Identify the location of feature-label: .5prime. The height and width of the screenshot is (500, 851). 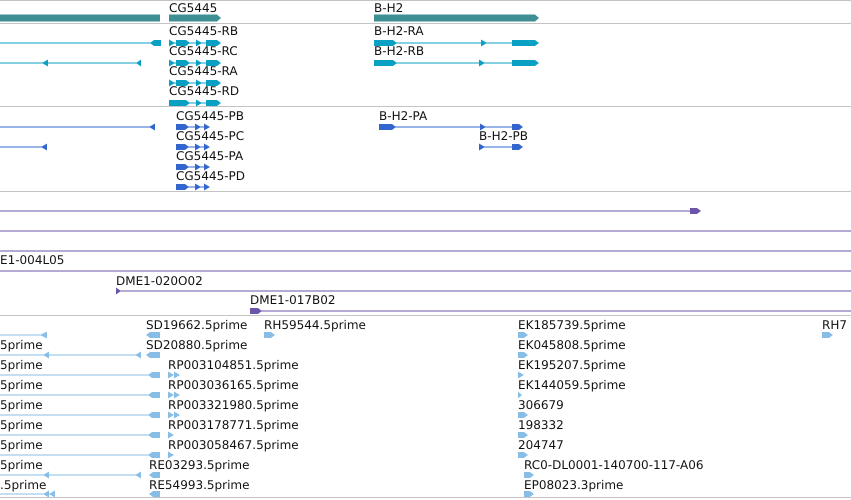
(23, 485).